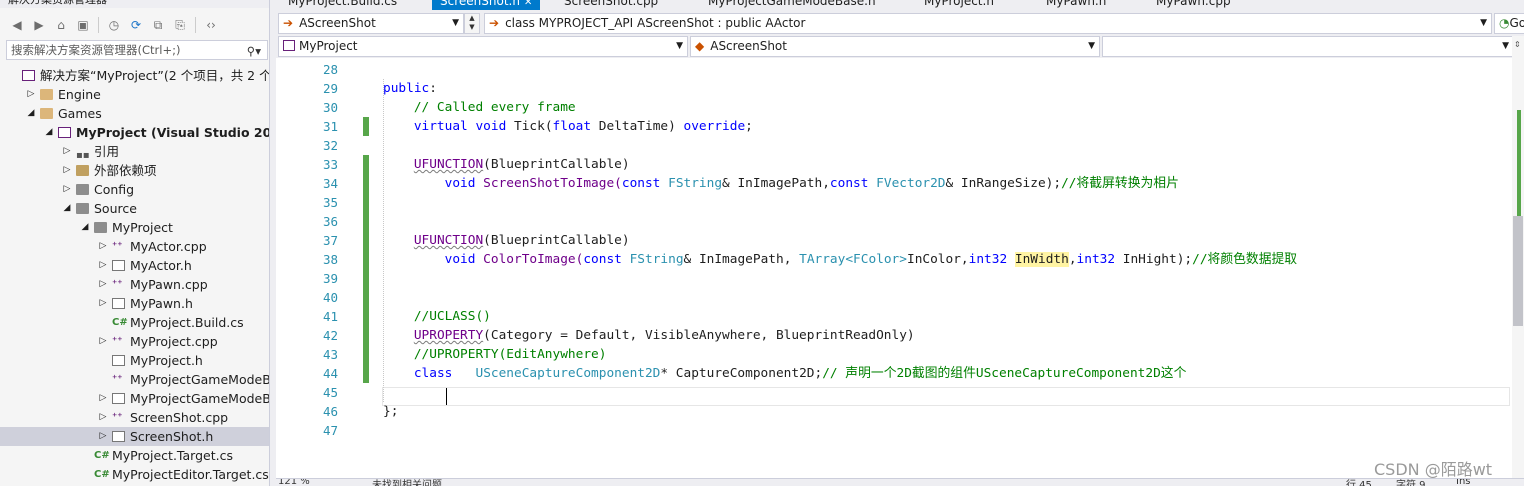 This screenshot has height=486, width=1524. Describe the element at coordinates (137, 50) in the screenshot. I see `solution-search-input: 搜索解决方案资源管理器(Ctrl+;) ⚲▾` at that location.